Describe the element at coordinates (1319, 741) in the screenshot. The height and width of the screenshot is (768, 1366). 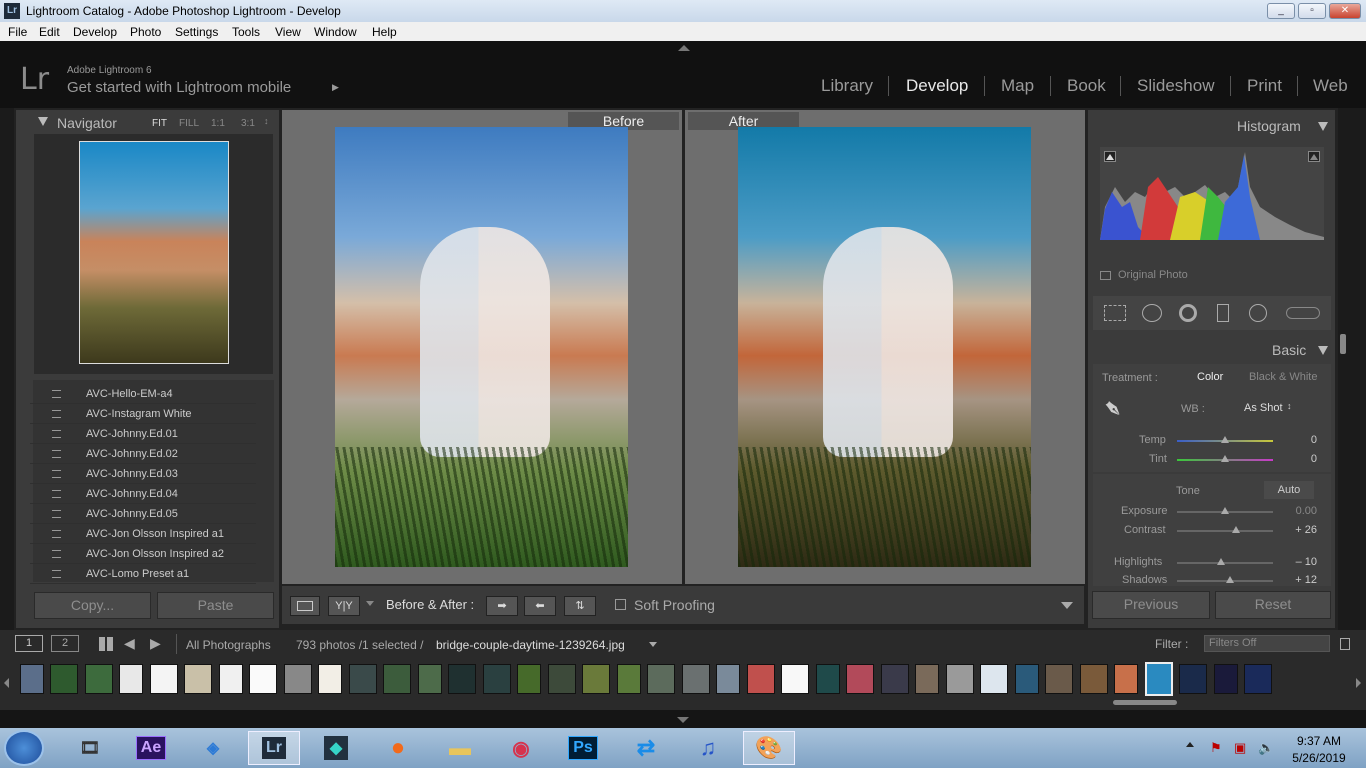
I see `clock-time: 9:37 AM` at that location.